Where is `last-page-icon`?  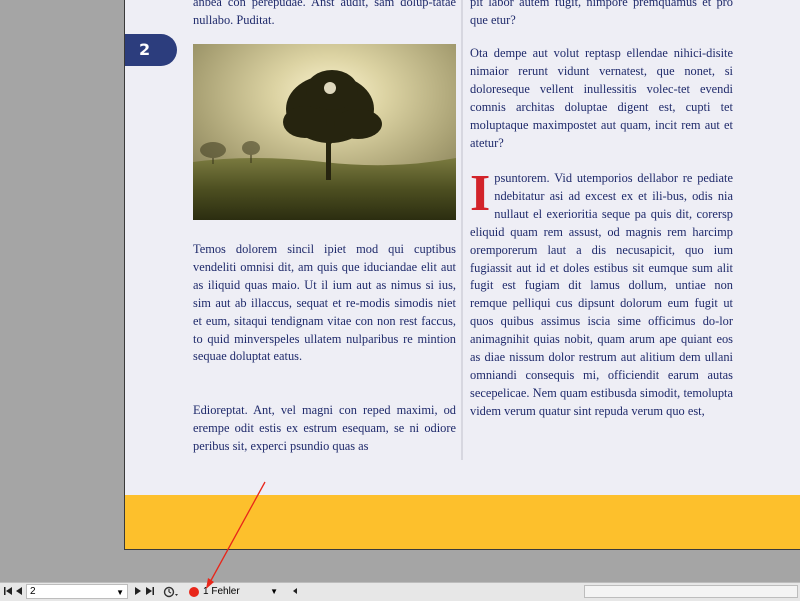 last-page-icon is located at coordinates (150, 592).